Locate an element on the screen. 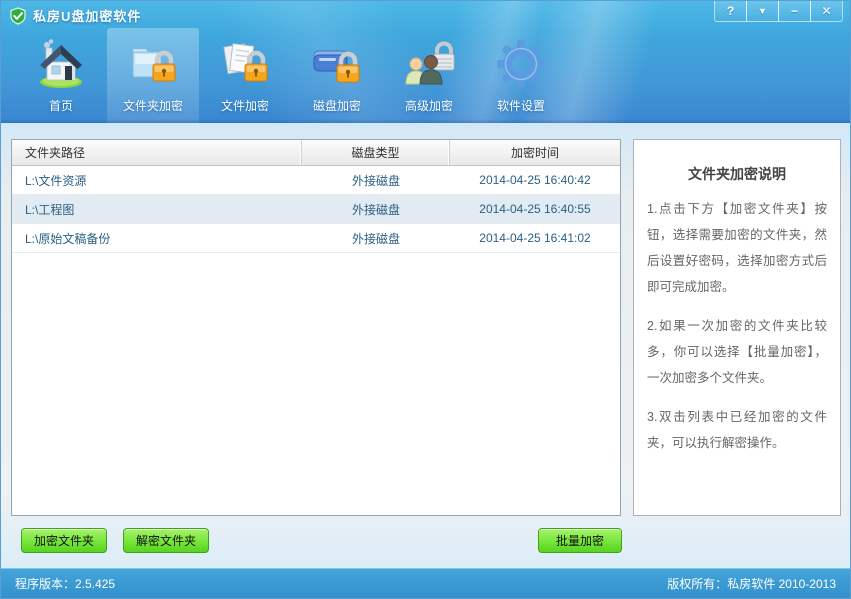  nav-label: 磁盘加密 is located at coordinates (336, 106).